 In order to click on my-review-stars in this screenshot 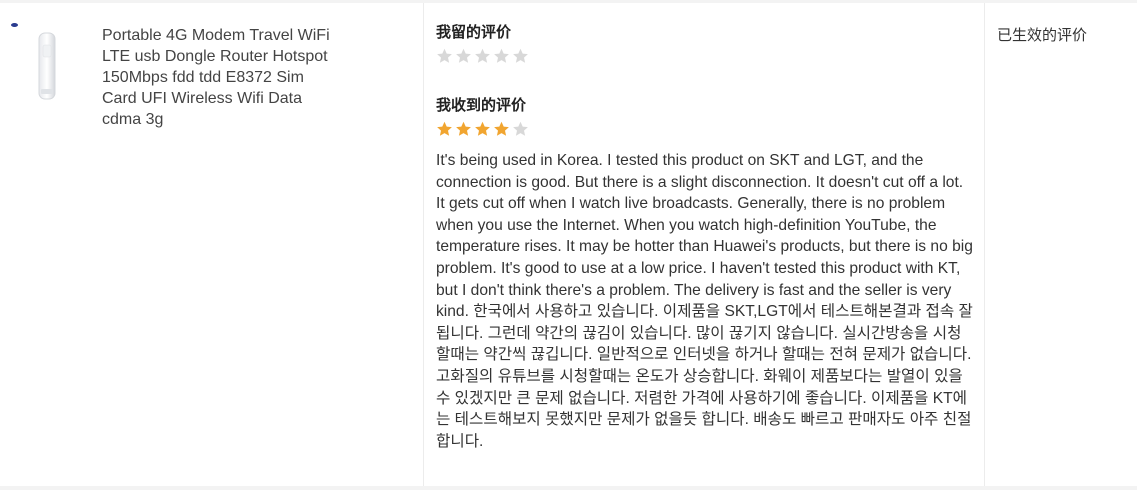, I will do `click(705, 57)`.